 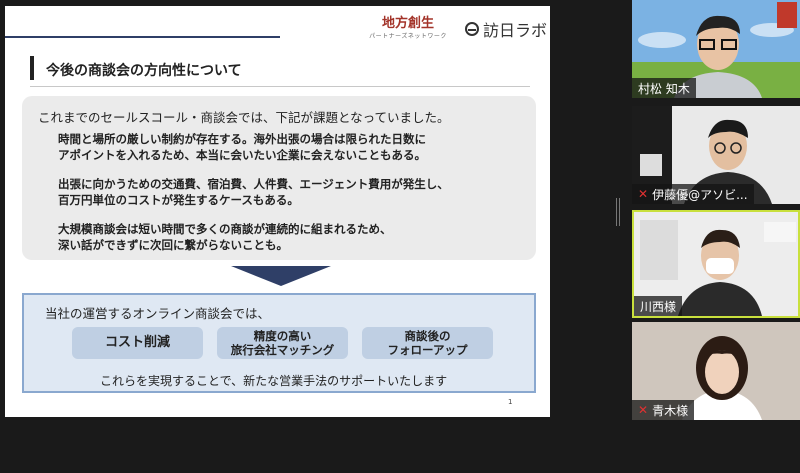 What do you see at coordinates (670, 410) in the screenshot?
I see `participant-name: 青木様` at bounding box center [670, 410].